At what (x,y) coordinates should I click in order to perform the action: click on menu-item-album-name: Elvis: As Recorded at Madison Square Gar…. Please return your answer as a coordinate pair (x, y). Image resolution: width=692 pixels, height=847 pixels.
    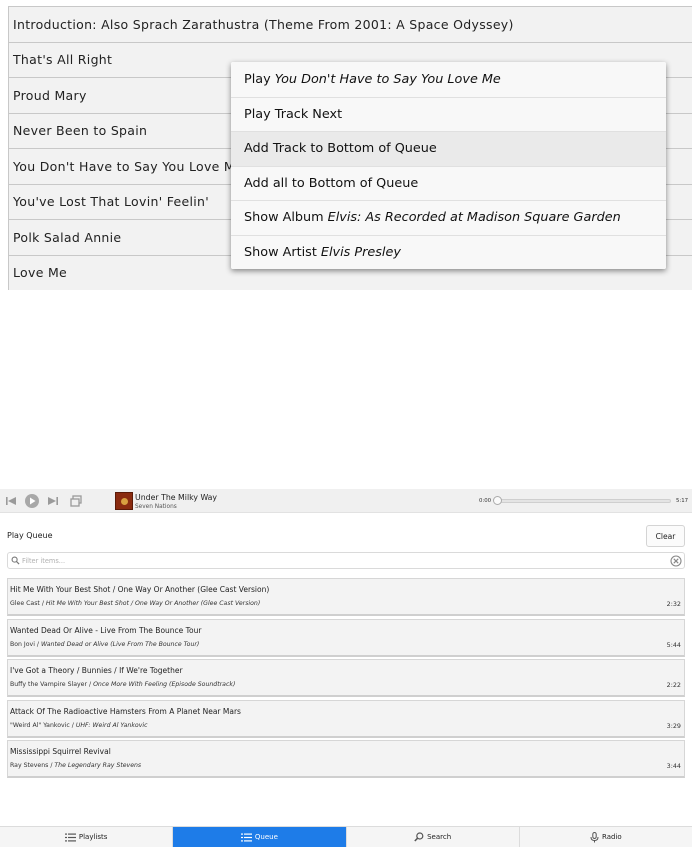
    Looking at the image, I should click on (474, 218).